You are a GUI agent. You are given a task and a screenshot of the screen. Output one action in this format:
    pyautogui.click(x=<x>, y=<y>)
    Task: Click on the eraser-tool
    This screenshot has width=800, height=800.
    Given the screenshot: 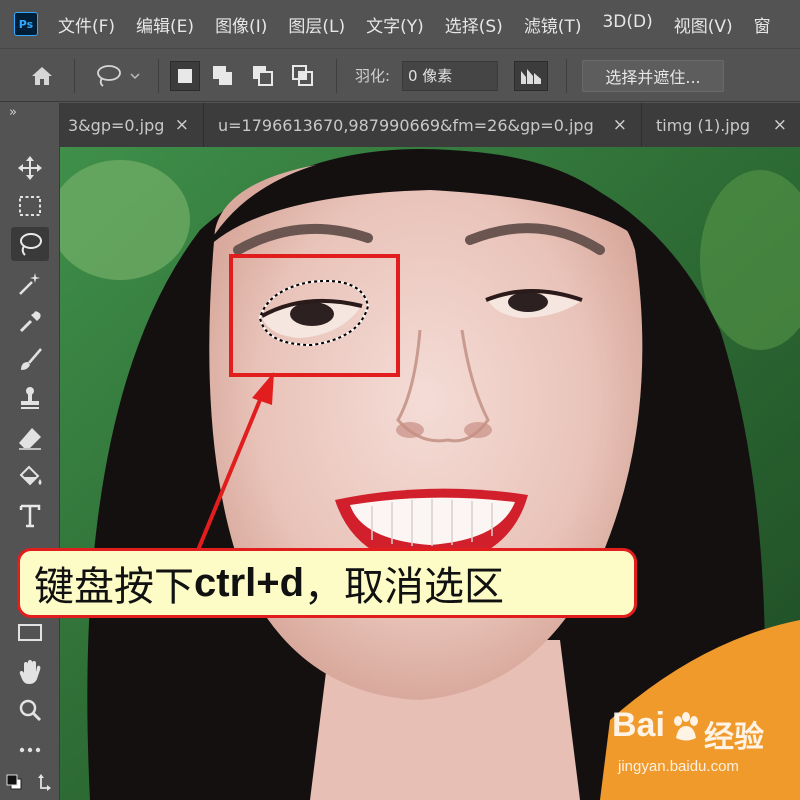 What is the action you would take?
    pyautogui.click(x=30, y=438)
    